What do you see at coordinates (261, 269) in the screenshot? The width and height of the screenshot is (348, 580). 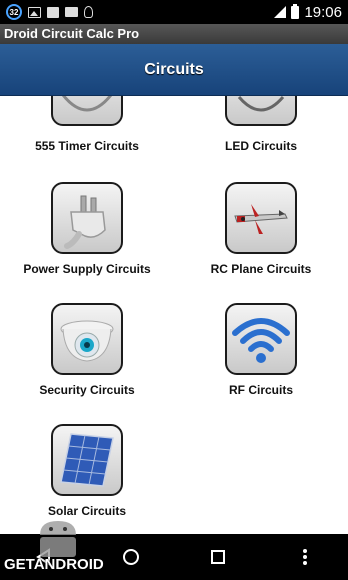 I see `tile-label: RC Plane Circuits` at bounding box center [261, 269].